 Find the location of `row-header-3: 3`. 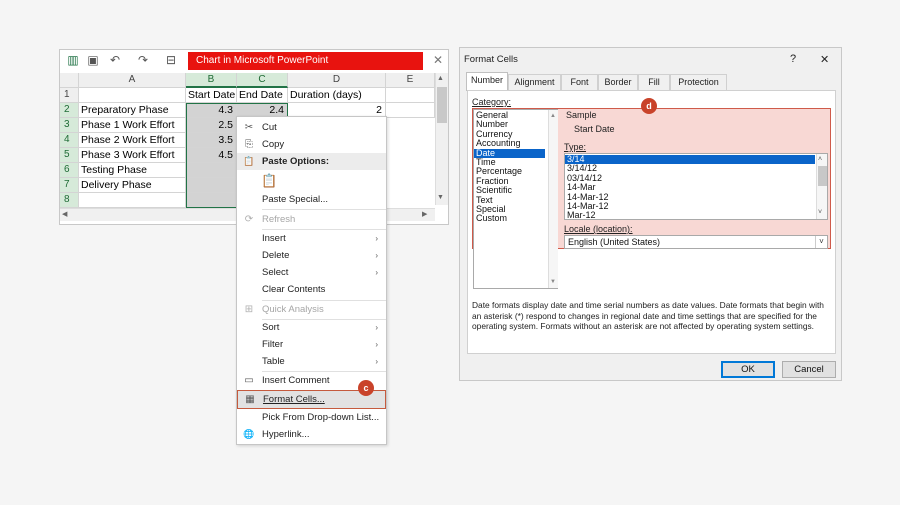

row-header-3: 3 is located at coordinates (69, 125).